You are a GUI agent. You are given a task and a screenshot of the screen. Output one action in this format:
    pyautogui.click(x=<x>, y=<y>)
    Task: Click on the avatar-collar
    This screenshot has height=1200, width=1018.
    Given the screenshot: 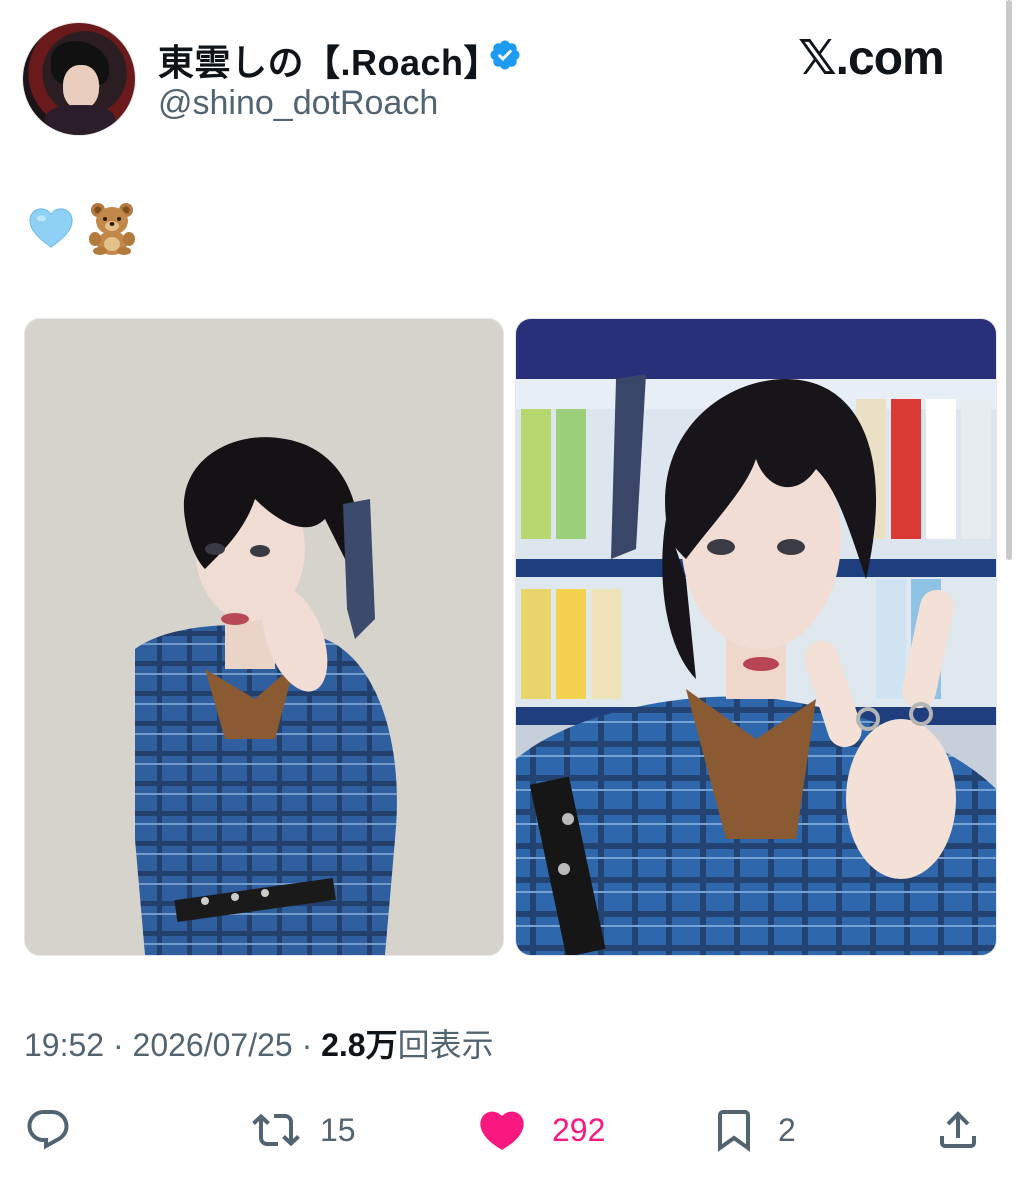 What is the action you would take?
    pyautogui.click(x=80, y=120)
    